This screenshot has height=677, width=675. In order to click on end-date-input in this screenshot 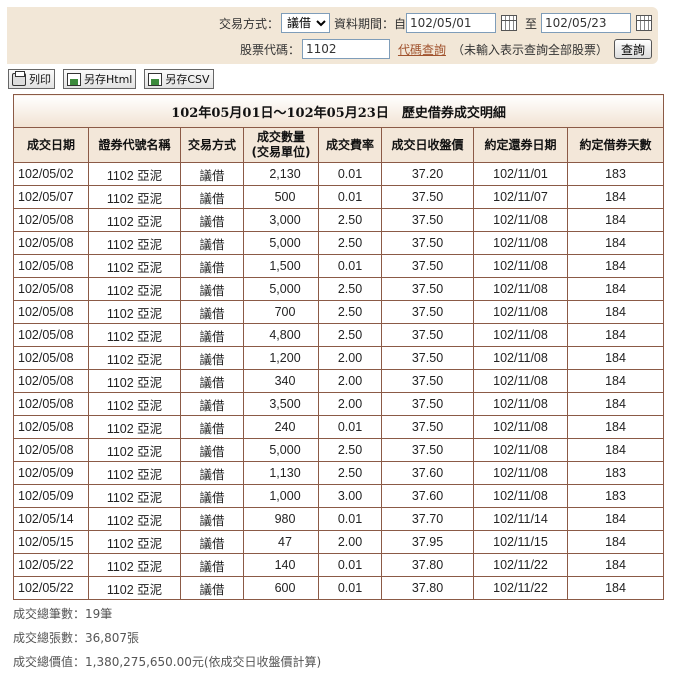, I will do `click(586, 23)`.